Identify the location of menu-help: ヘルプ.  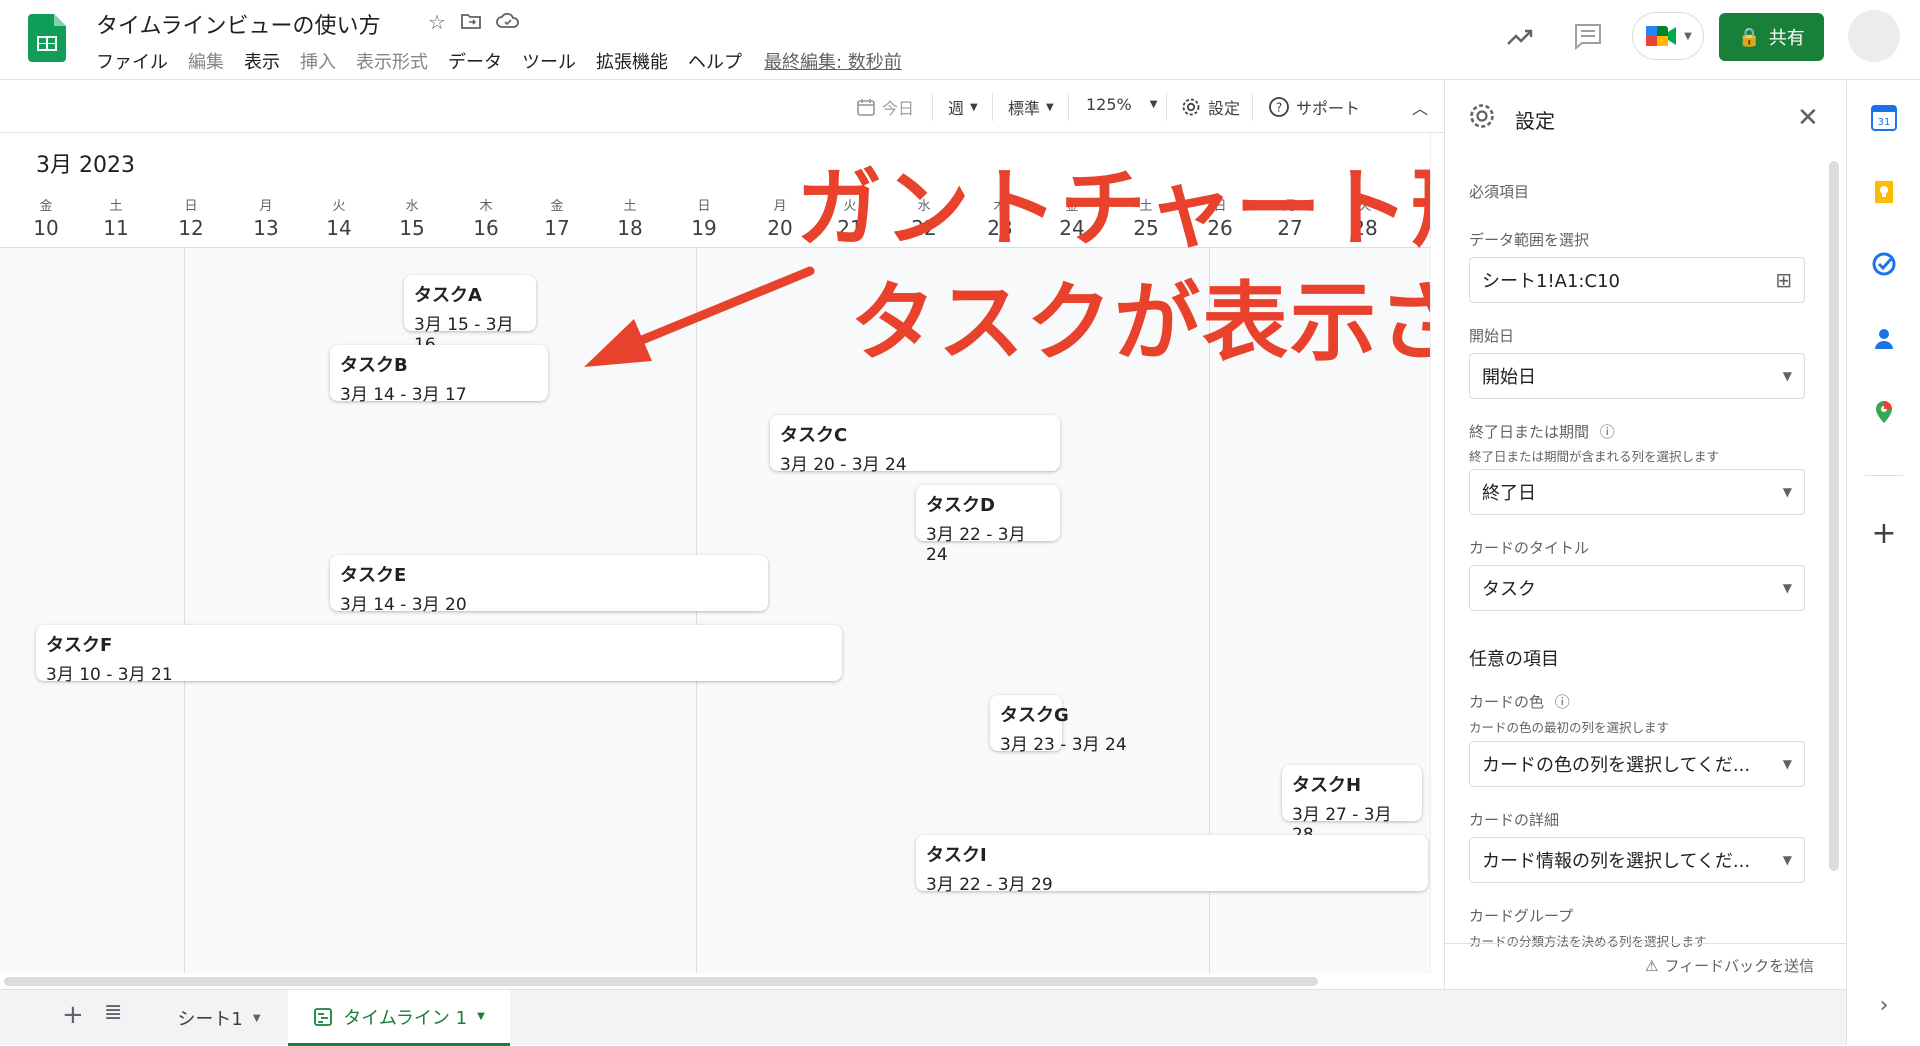
(715, 61).